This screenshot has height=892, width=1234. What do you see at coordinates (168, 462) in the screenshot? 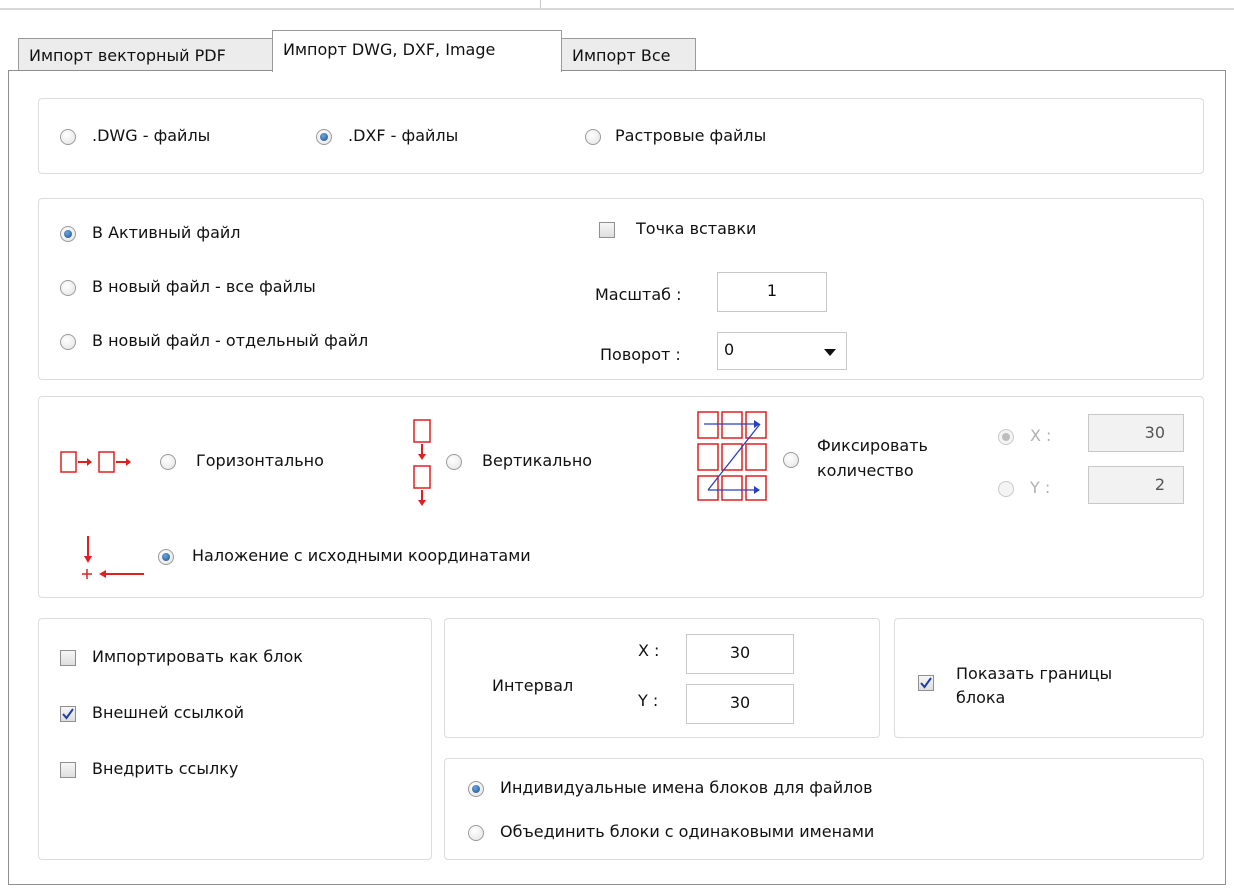
I see `radio-horizontal` at bounding box center [168, 462].